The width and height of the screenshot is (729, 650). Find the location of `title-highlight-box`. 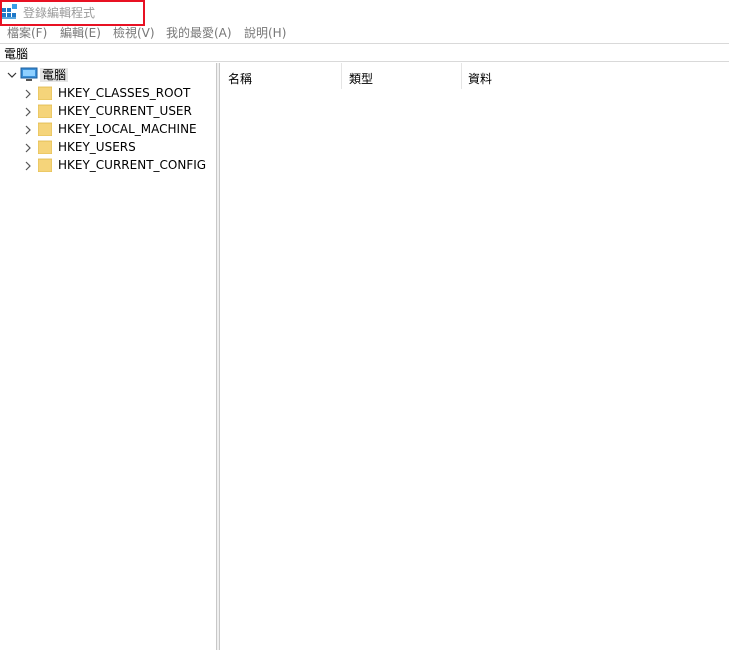

title-highlight-box is located at coordinates (72, 13).